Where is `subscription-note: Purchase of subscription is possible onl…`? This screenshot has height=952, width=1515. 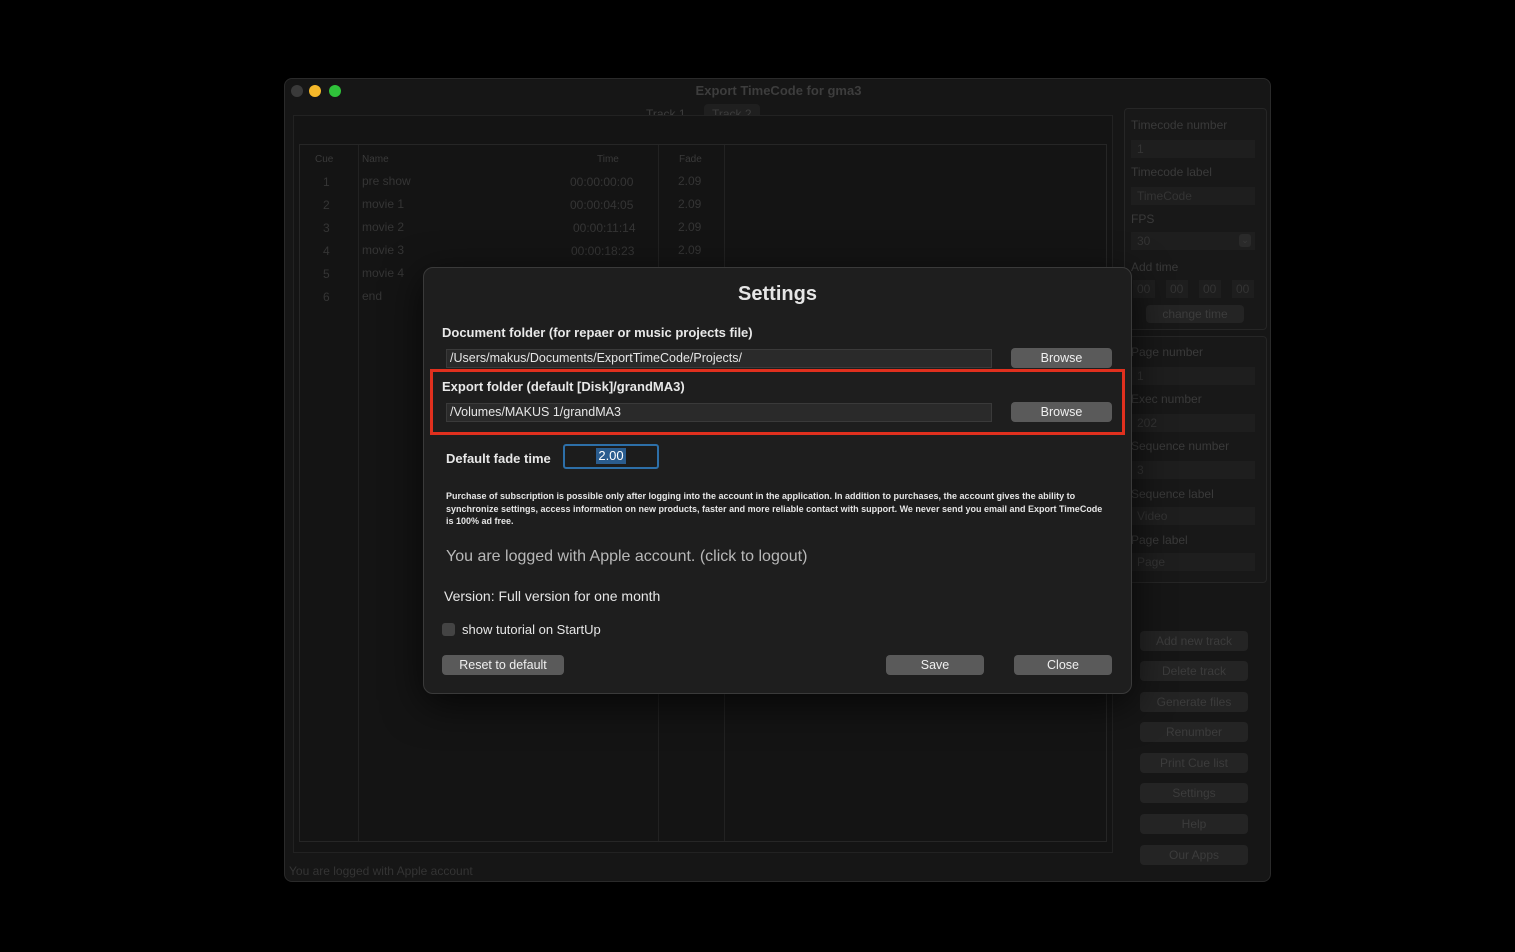 subscription-note: Purchase of subscription is possible onl… is located at coordinates (774, 508).